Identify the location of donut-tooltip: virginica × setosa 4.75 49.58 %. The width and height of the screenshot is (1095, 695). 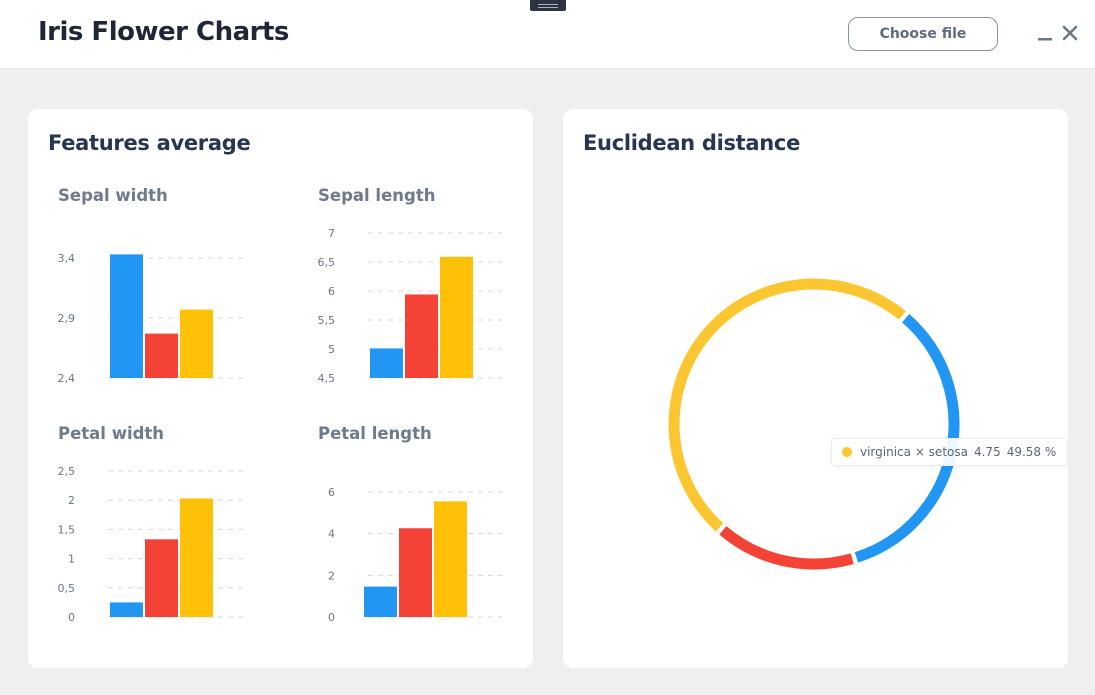
(949, 452).